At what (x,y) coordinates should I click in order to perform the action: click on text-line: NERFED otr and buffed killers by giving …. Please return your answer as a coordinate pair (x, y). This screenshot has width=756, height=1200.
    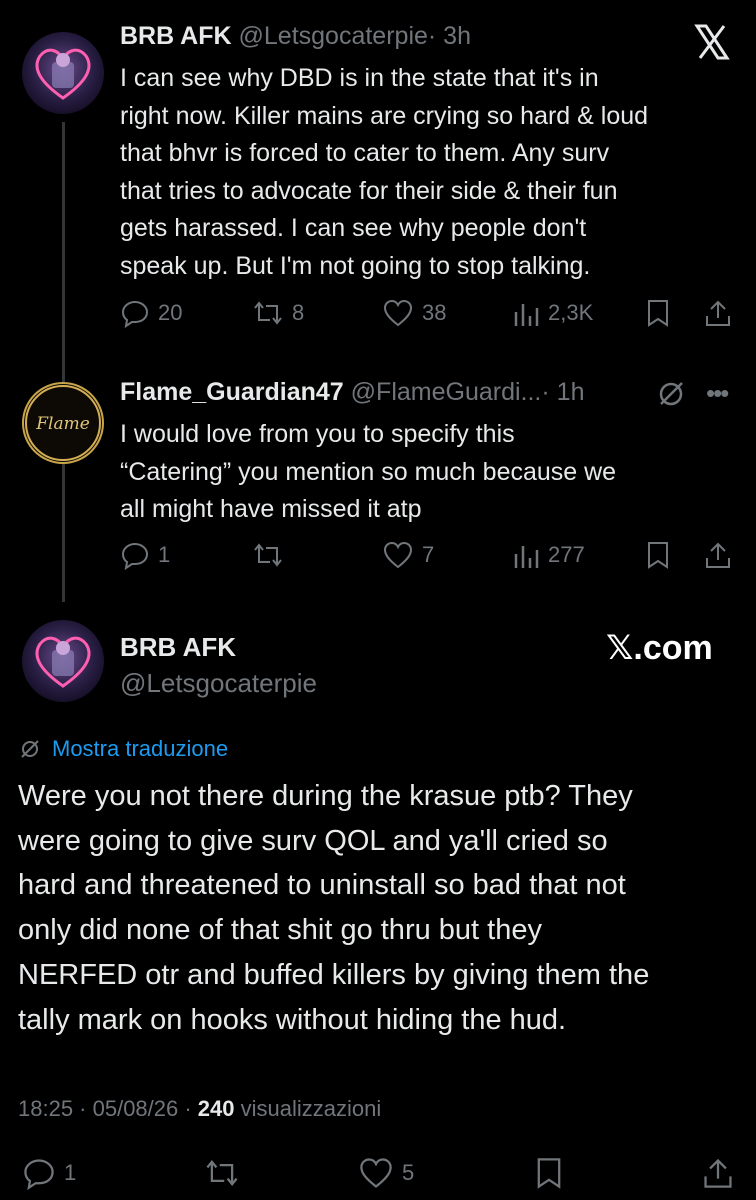
    Looking at the image, I should click on (334, 974).